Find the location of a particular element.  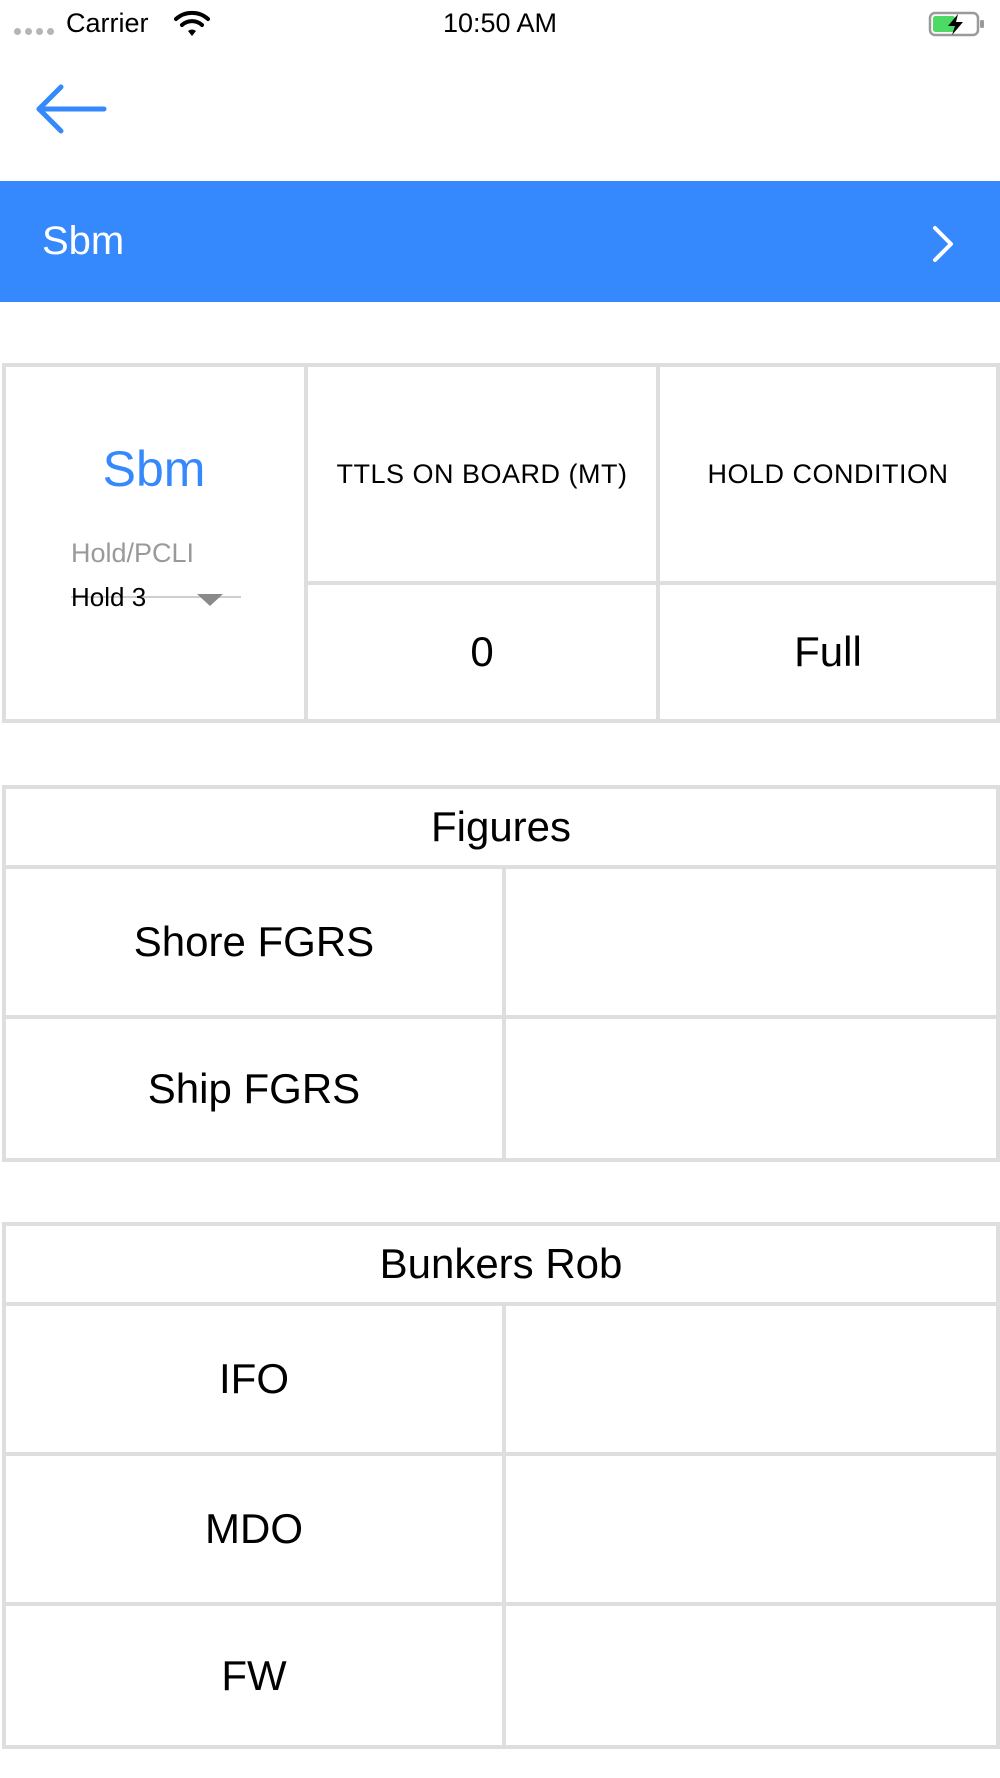

hold-condition-header: HOLD CONDITION is located at coordinates (828, 473).